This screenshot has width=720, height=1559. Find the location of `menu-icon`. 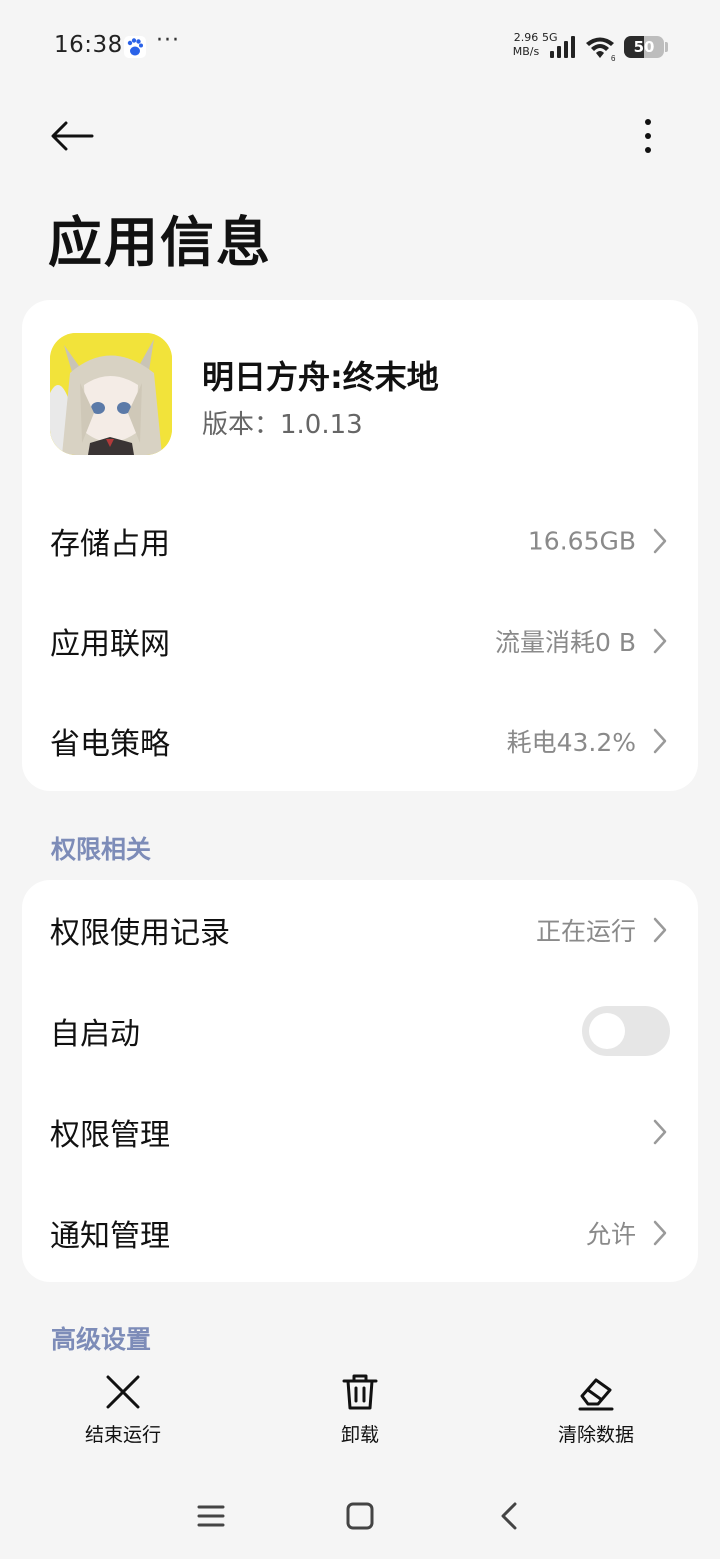

menu-icon is located at coordinates (211, 1516).